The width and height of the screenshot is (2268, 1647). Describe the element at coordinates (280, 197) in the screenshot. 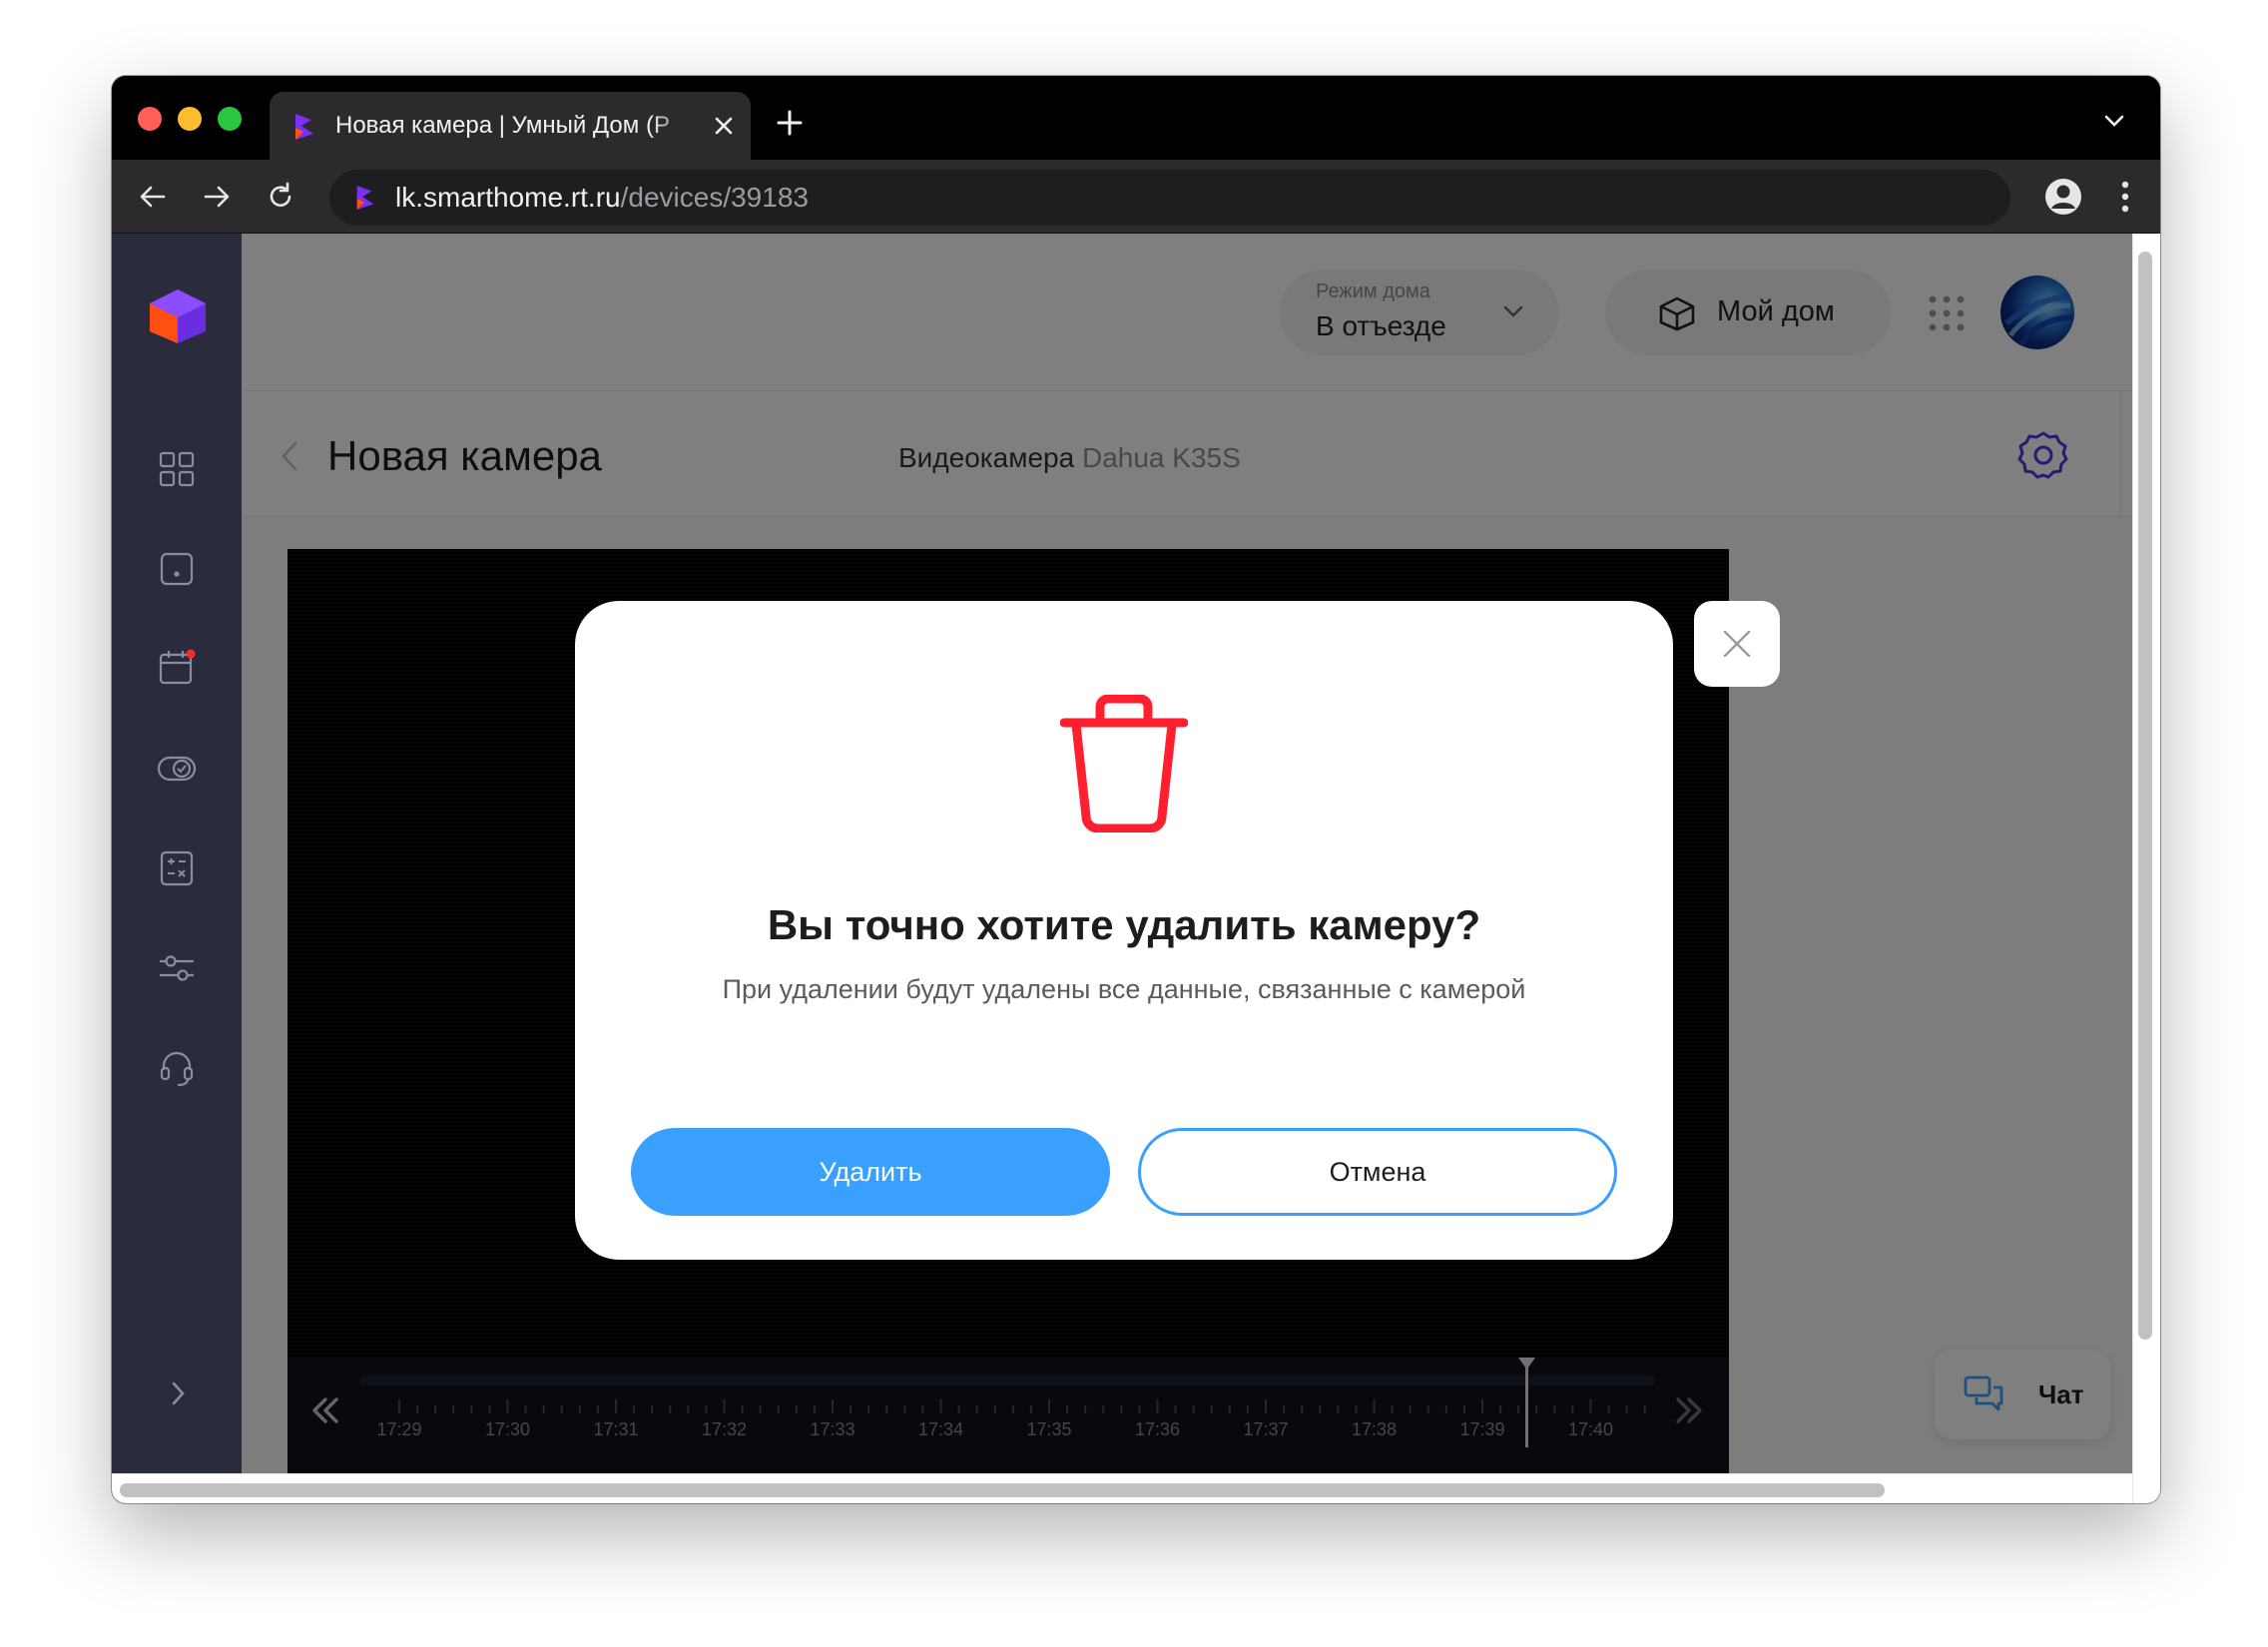

I see `reload-icon` at that location.